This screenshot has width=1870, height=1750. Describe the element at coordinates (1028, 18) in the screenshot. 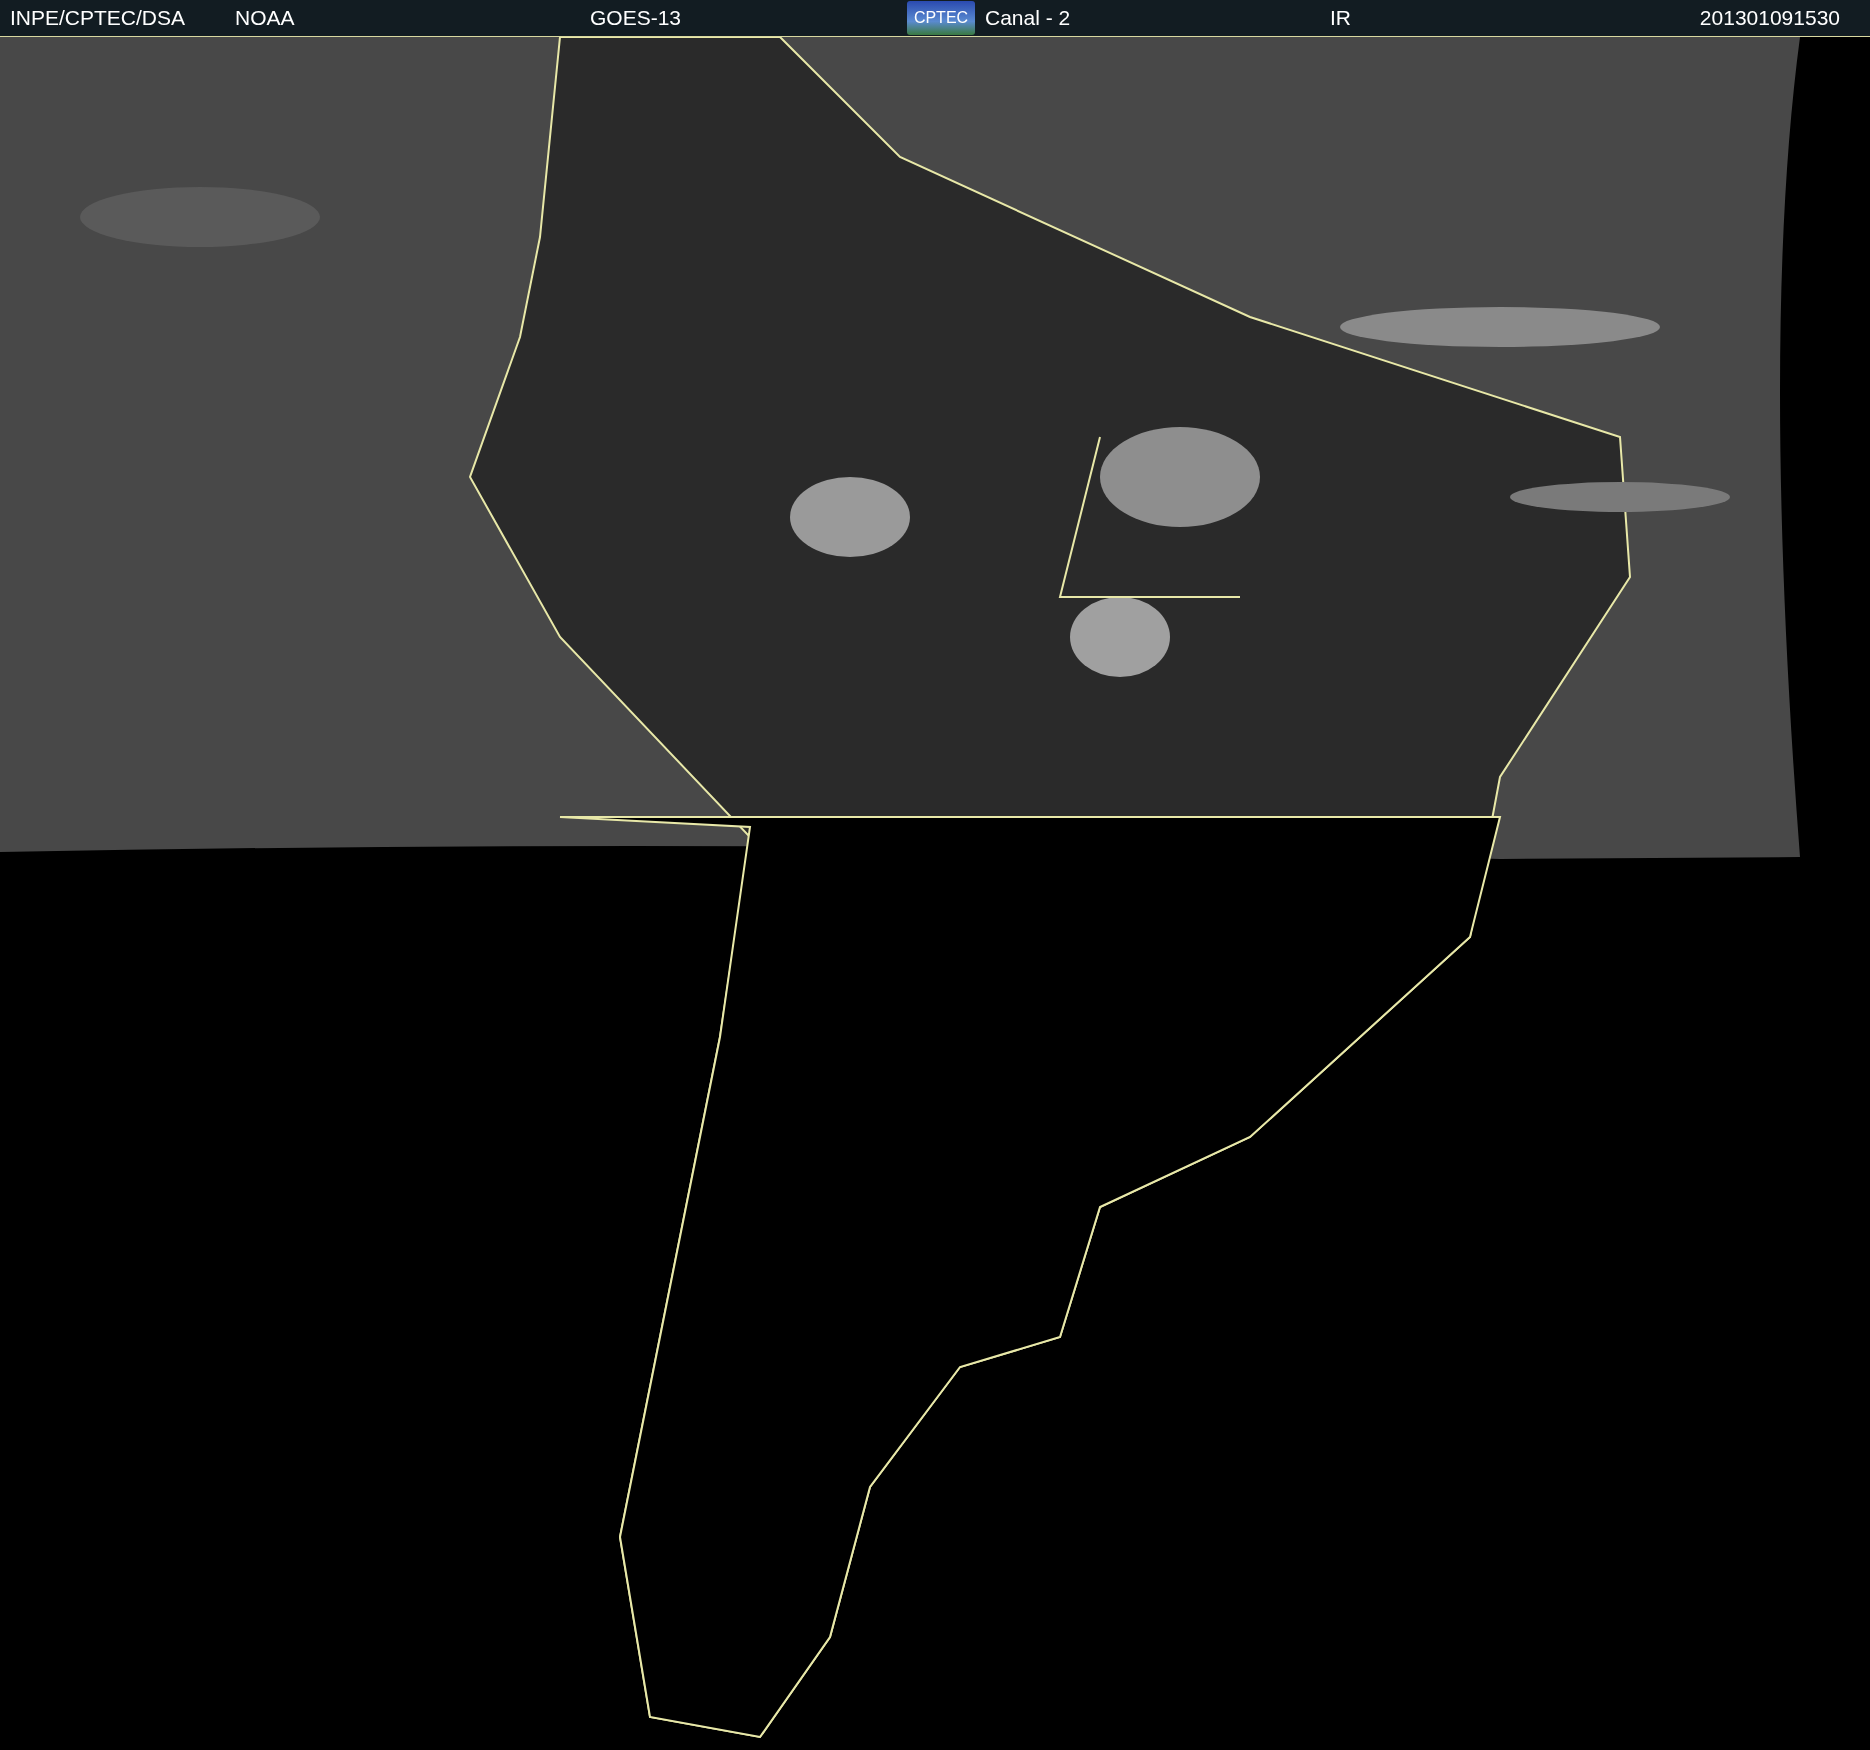

I see `channel-label: Canal - 2` at that location.